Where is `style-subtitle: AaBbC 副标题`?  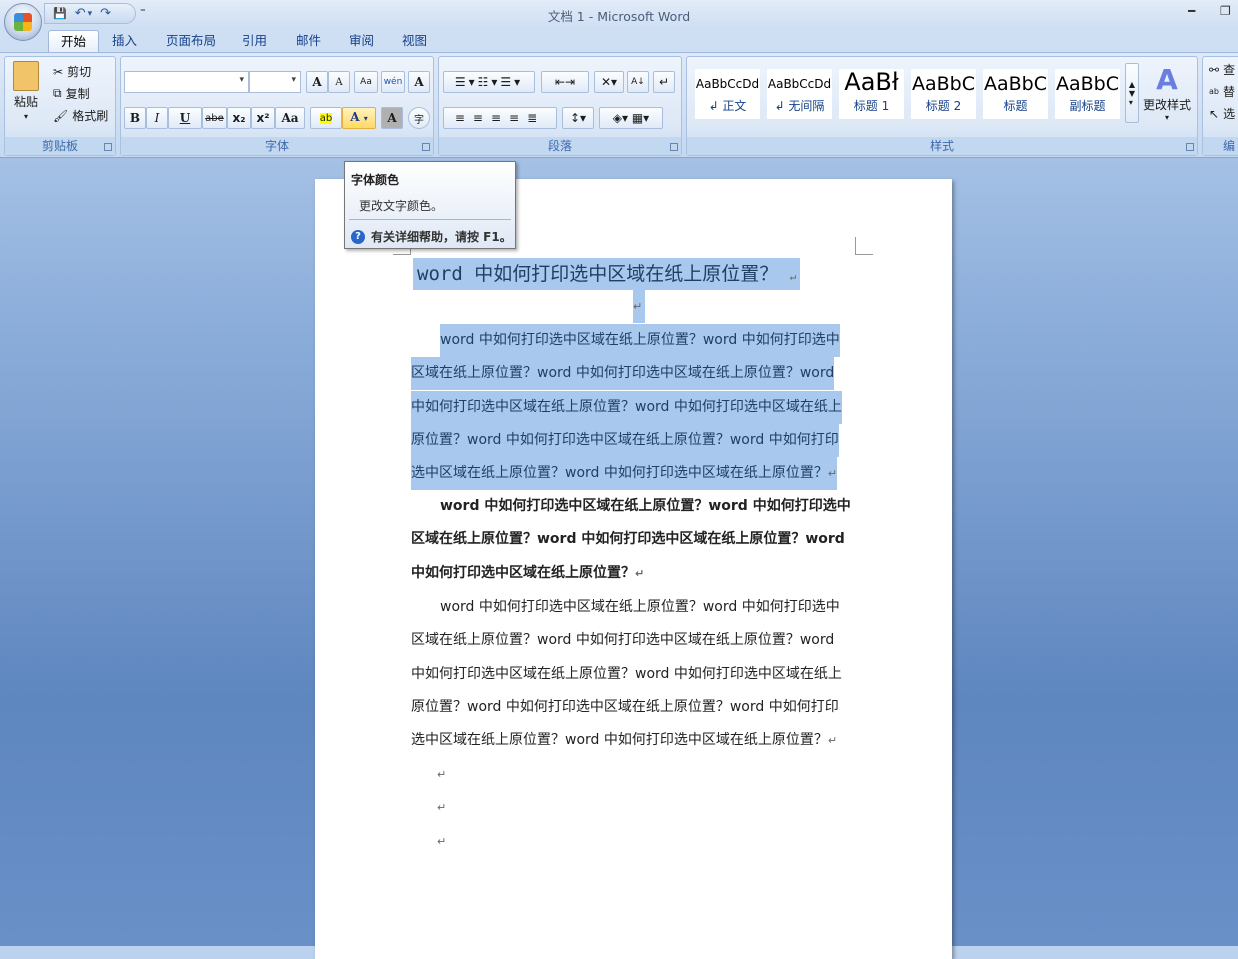 style-subtitle: AaBbC 副标题 is located at coordinates (1087, 94).